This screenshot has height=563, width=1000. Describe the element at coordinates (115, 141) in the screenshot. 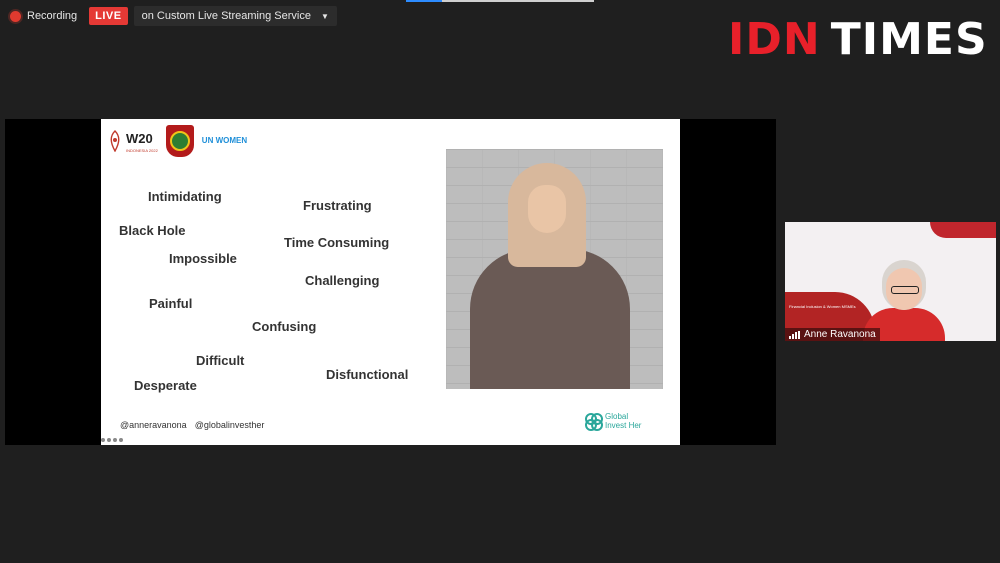

I see `w20-flower-icon` at that location.